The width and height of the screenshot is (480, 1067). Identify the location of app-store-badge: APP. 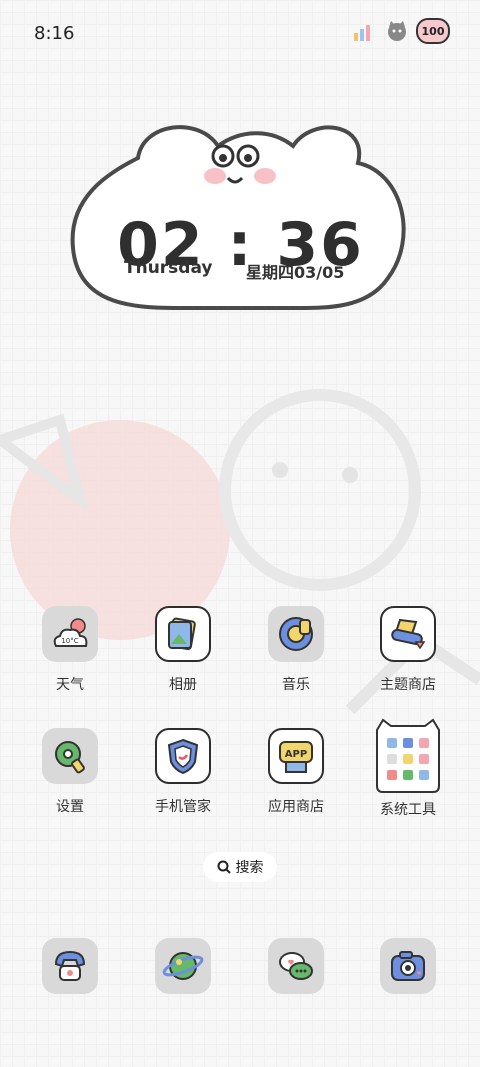
(296, 754).